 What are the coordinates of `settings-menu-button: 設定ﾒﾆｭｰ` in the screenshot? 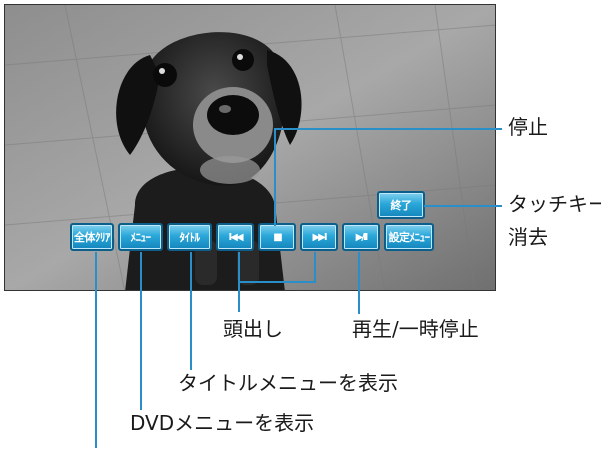 It's located at (409, 237).